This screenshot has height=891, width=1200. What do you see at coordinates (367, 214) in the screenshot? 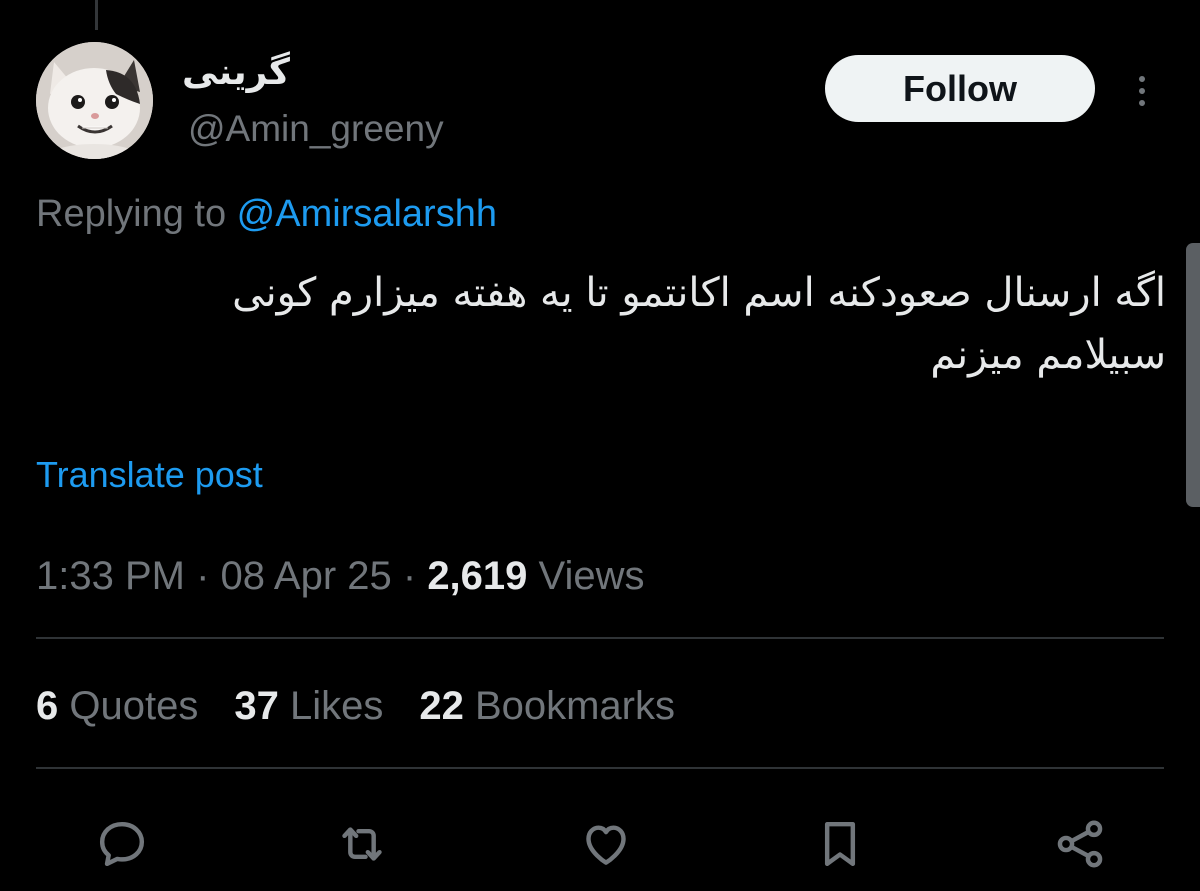
I see `reply-mention-link: @Amirsalarshh` at bounding box center [367, 214].